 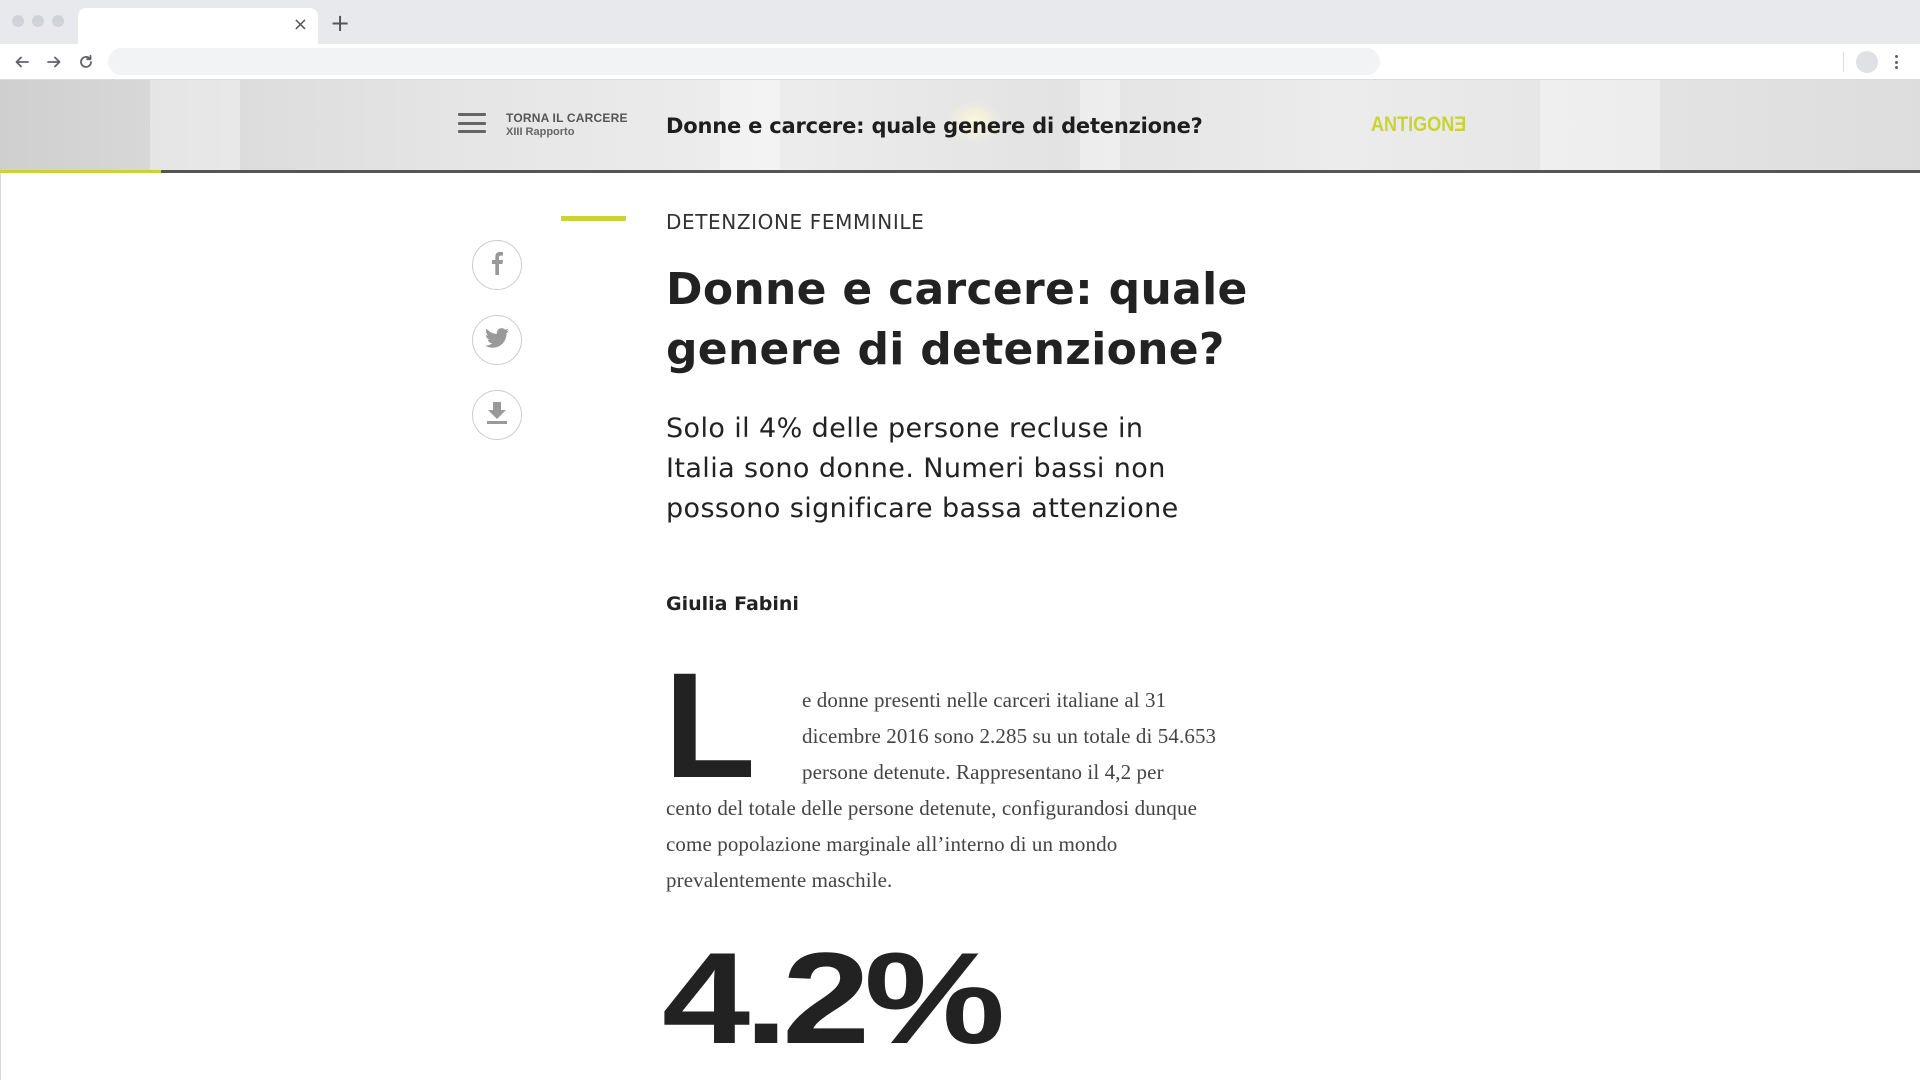 I want to click on download-icon, so click(x=497, y=415).